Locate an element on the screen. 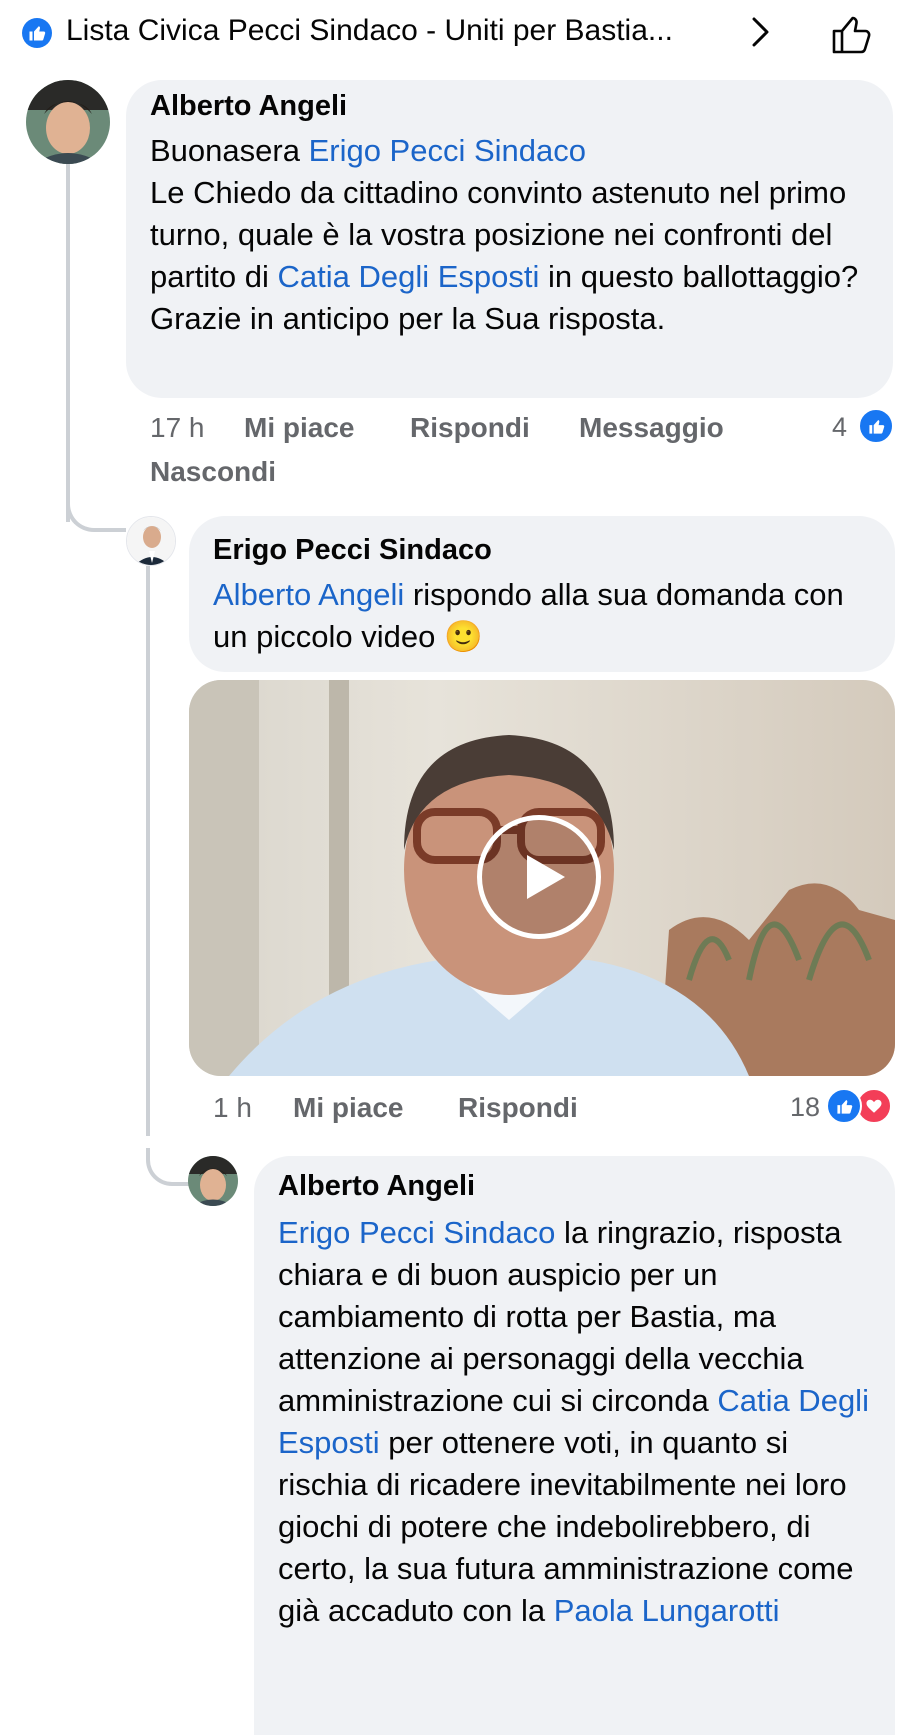 The height and width of the screenshot is (1735, 921). hide-button: Nascondi is located at coordinates (213, 472).